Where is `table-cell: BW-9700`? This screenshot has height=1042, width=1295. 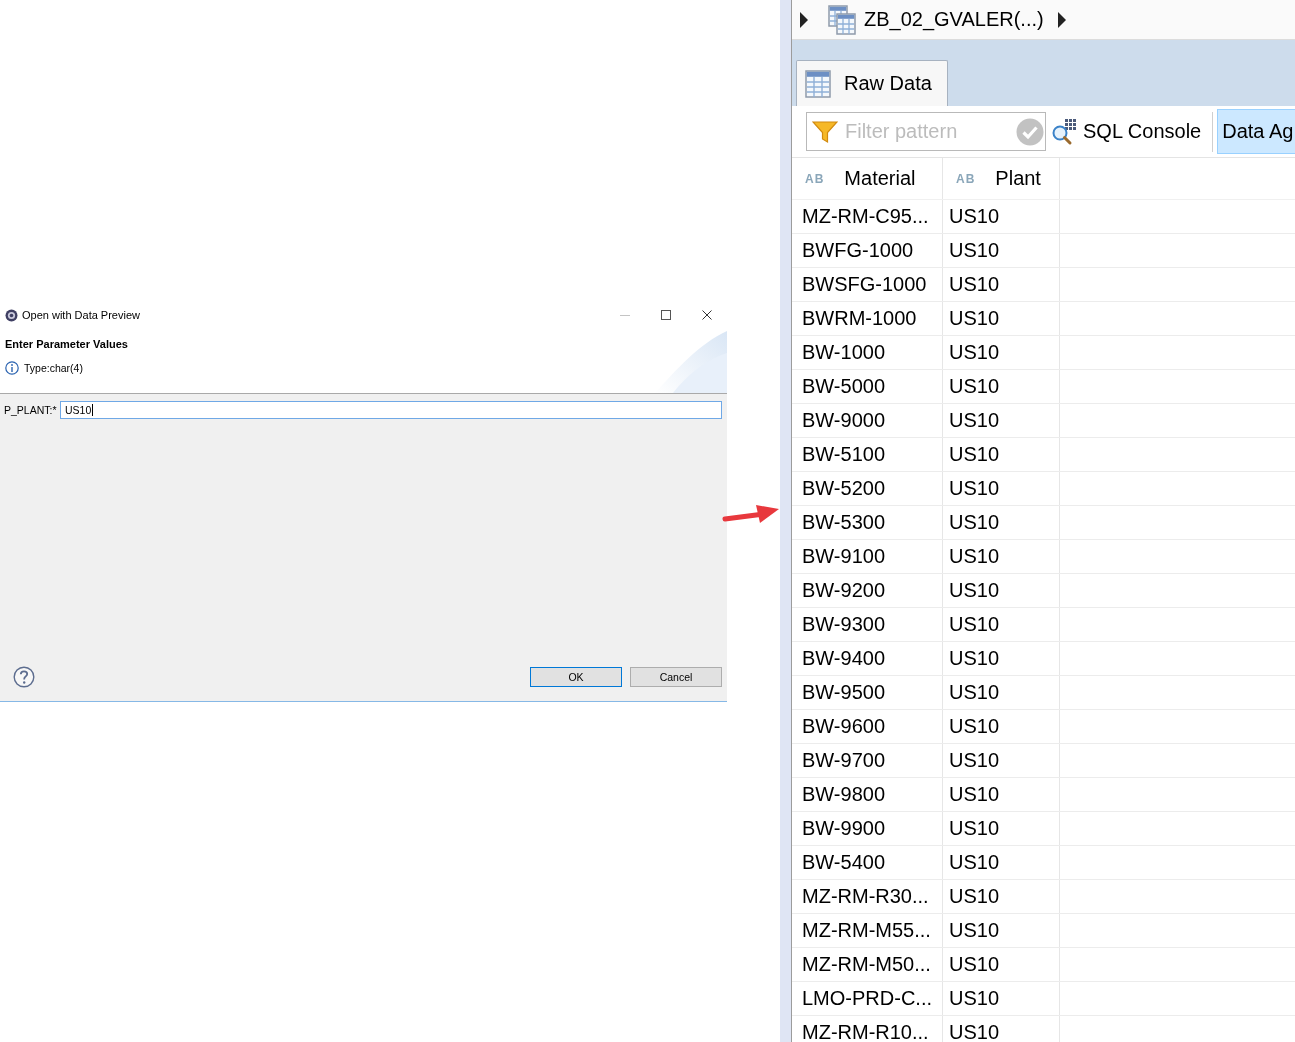
table-cell: BW-9700 is located at coordinates (867, 760).